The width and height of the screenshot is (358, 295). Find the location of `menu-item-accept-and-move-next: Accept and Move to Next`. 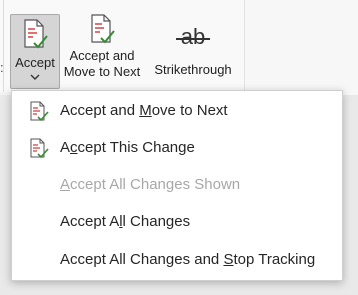

menu-item-accept-and-move-next: Accept and Move to Next is located at coordinates (177, 111).